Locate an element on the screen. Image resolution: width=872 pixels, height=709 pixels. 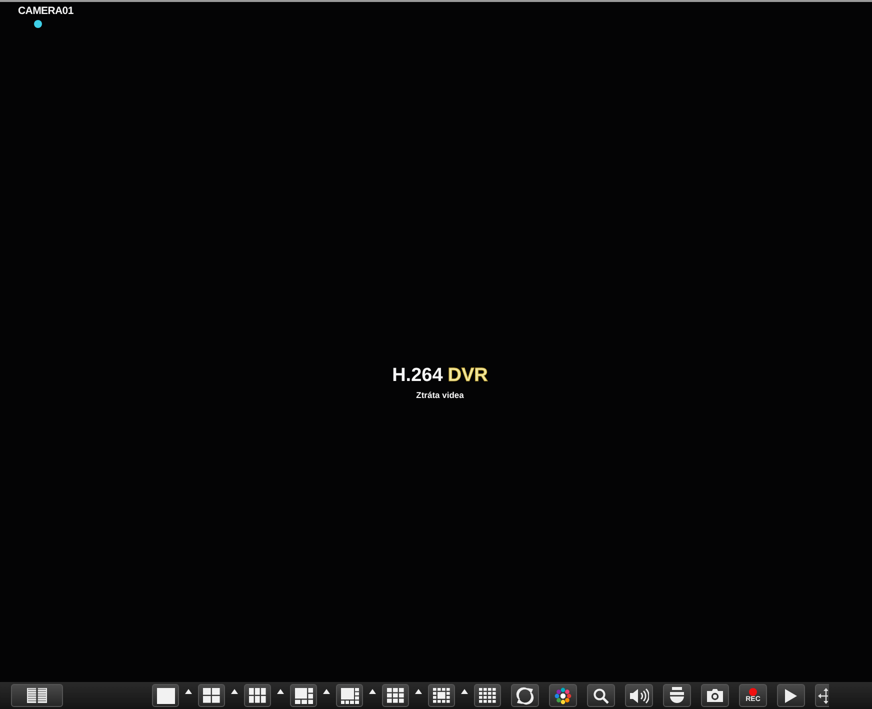
ten-view-button is located at coordinates (441, 695).